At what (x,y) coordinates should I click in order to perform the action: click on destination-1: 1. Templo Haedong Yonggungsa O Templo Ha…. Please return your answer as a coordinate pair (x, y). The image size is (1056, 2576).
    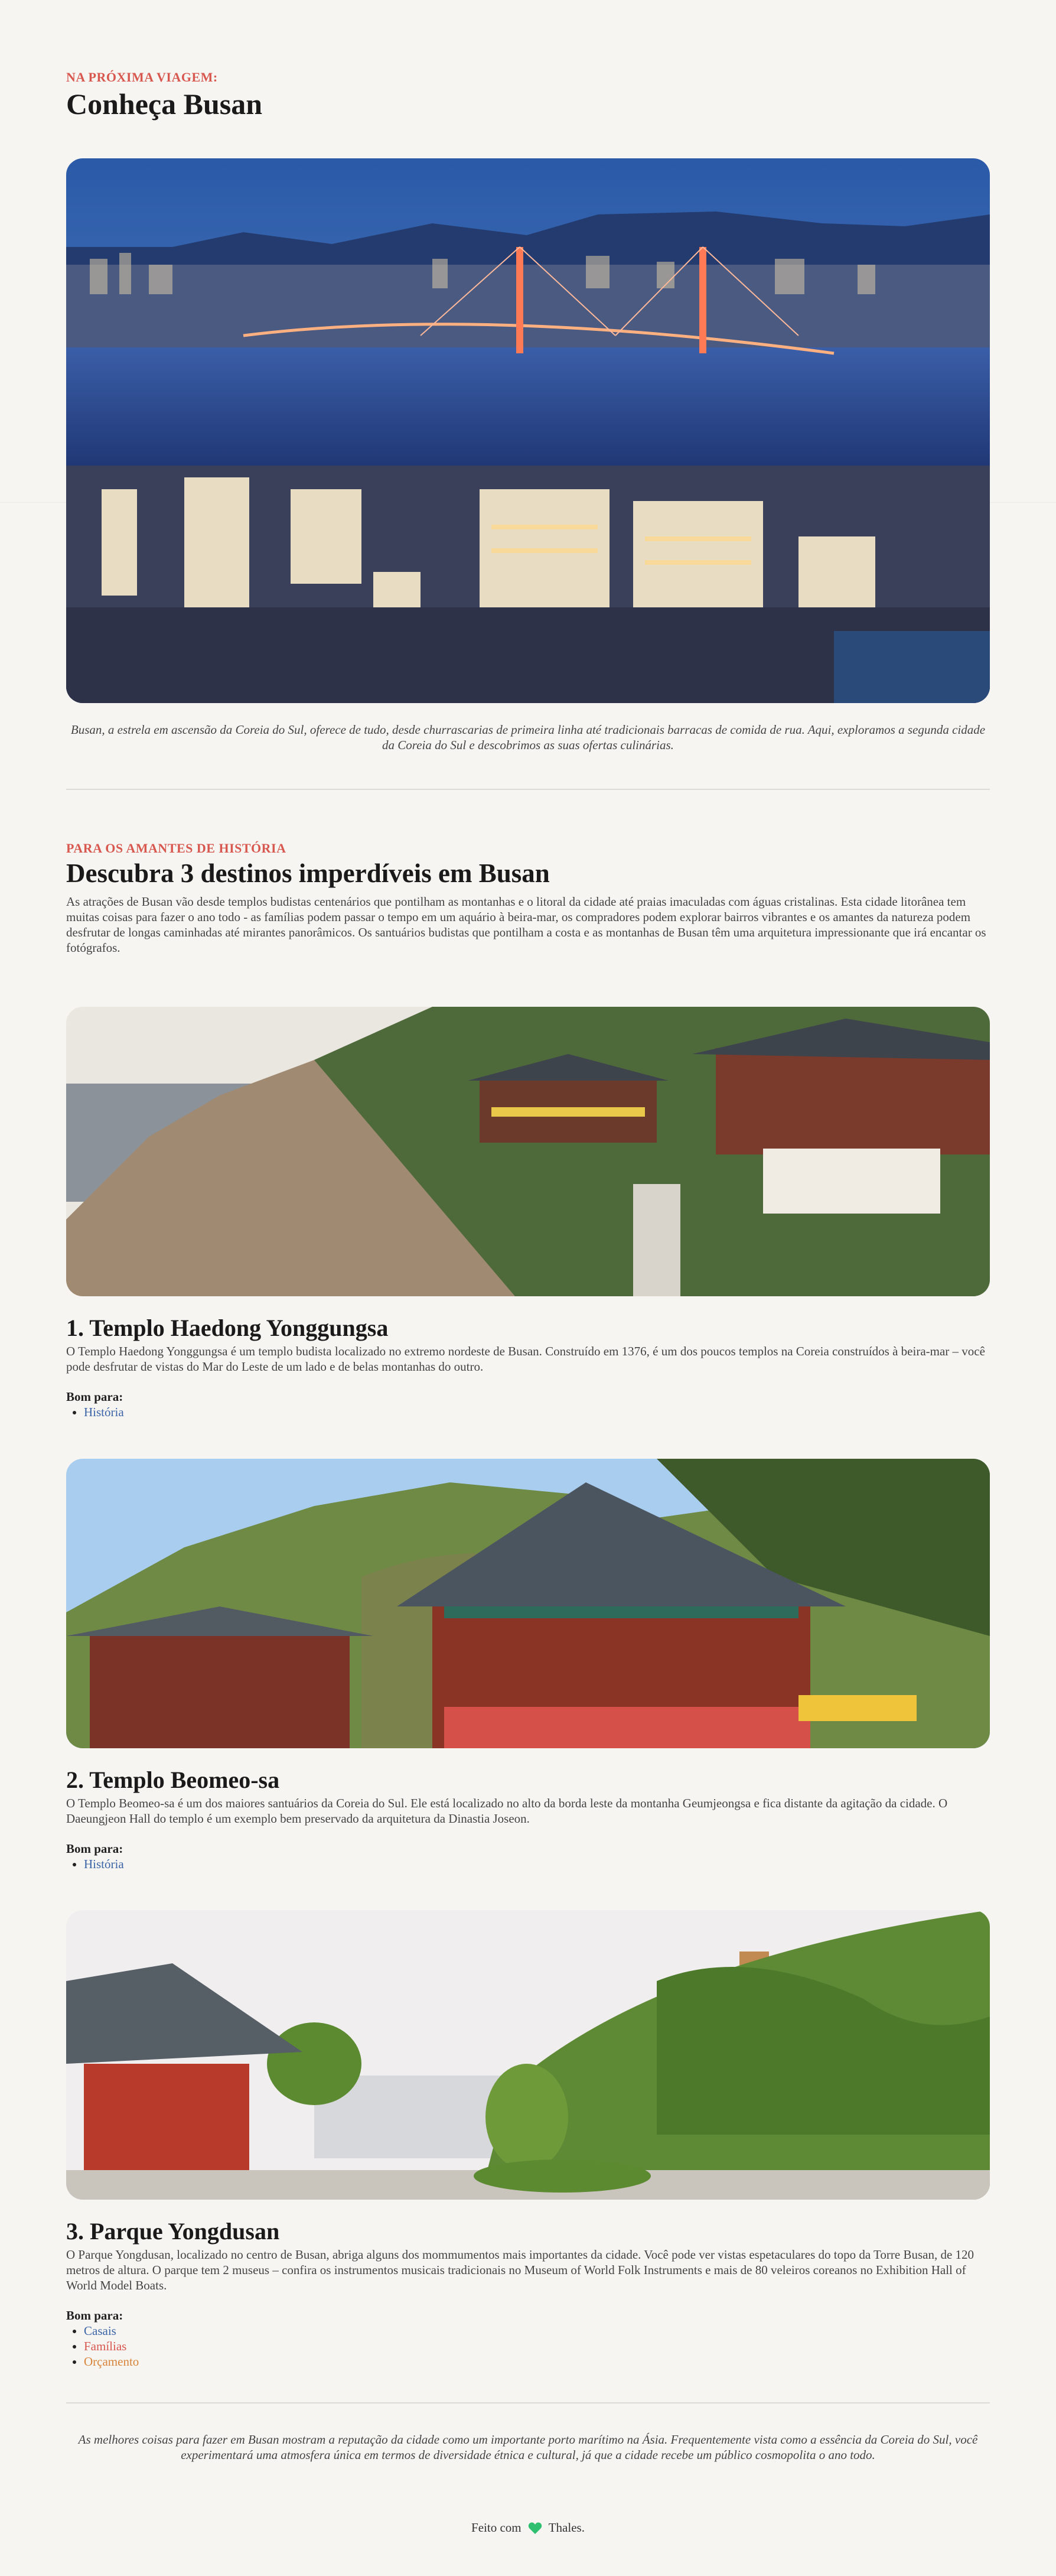
    Looking at the image, I should click on (528, 1368).